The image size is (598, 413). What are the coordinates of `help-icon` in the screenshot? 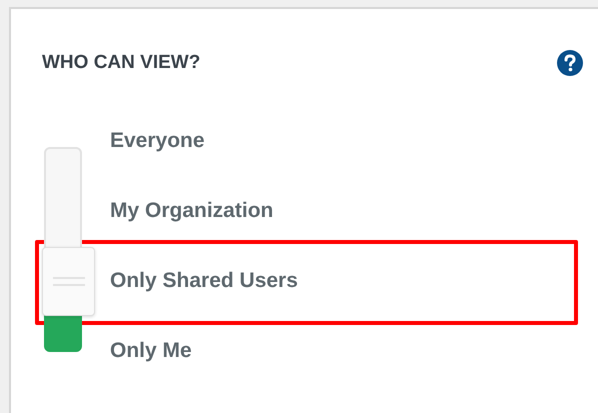 It's located at (570, 63).